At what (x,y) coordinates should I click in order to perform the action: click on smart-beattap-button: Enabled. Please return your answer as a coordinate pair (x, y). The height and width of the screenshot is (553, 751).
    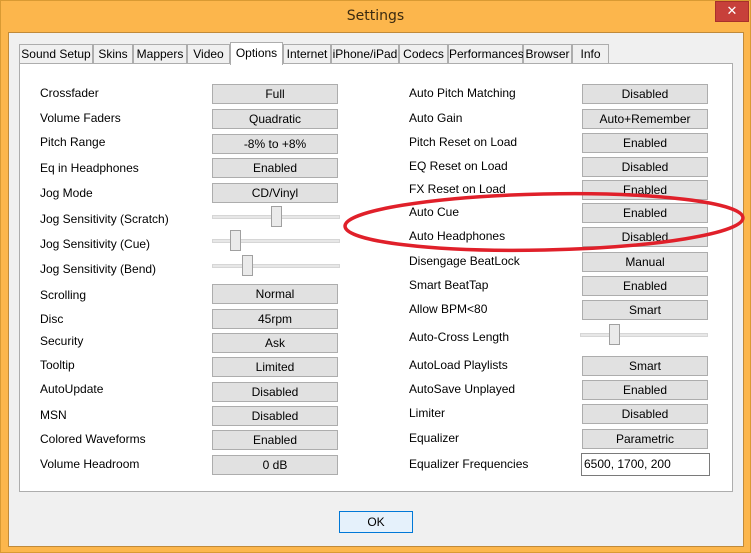
    Looking at the image, I should click on (645, 286).